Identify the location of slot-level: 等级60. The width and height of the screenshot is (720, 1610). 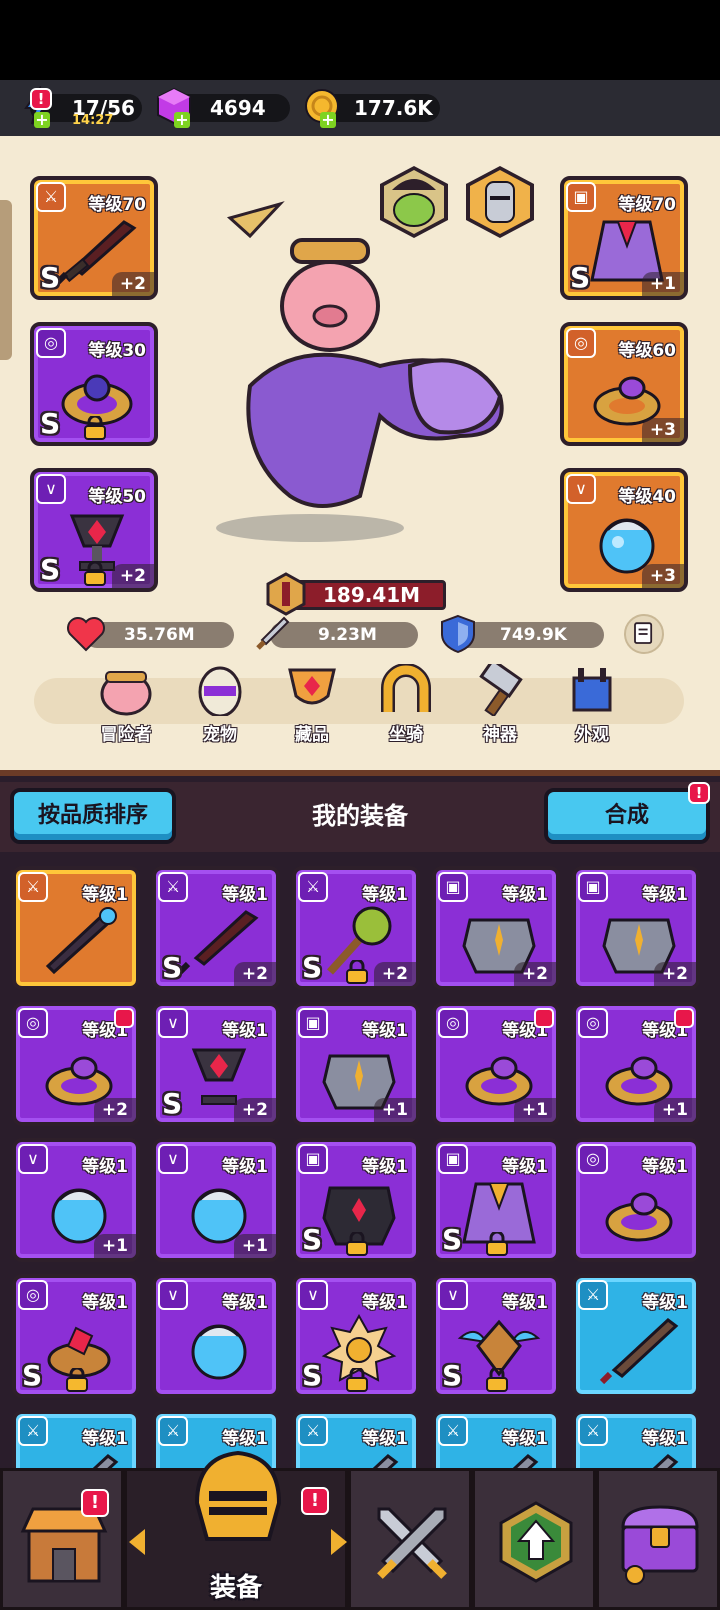
(647, 351).